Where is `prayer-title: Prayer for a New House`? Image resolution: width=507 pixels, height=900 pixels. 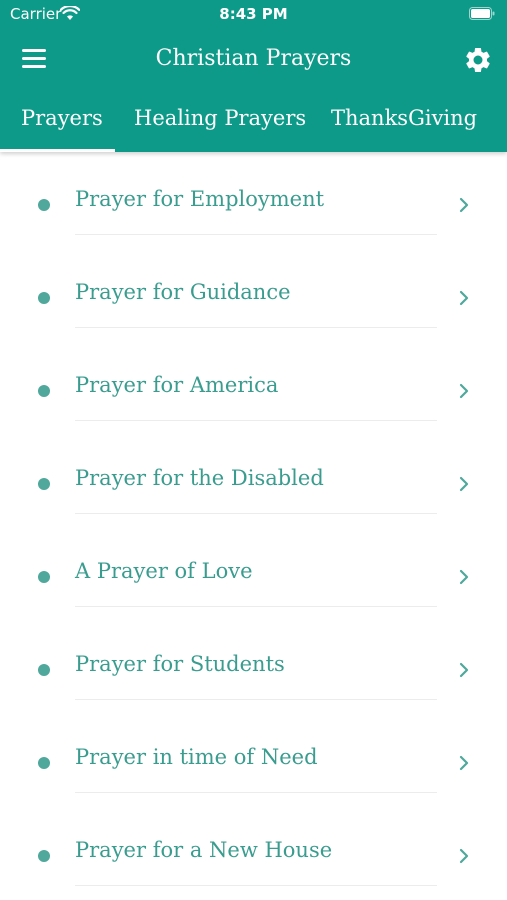
prayer-title: Prayer for a New House is located at coordinates (204, 850).